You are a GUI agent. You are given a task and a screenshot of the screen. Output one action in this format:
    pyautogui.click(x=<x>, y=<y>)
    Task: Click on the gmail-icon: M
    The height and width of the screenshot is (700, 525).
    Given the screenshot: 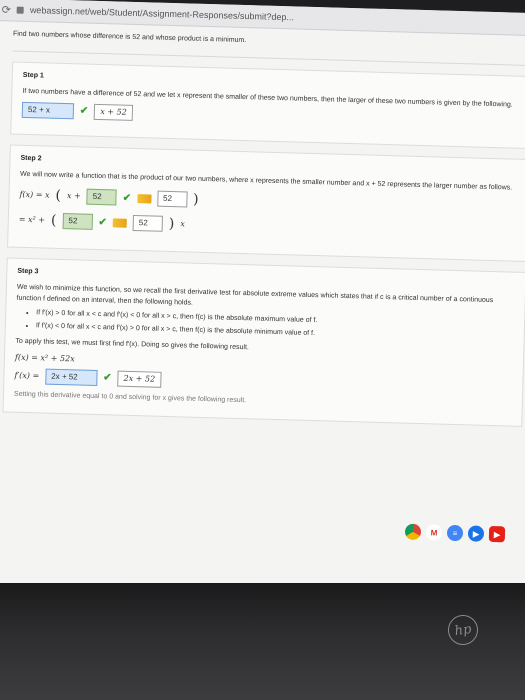 What is the action you would take?
    pyautogui.click(x=434, y=532)
    